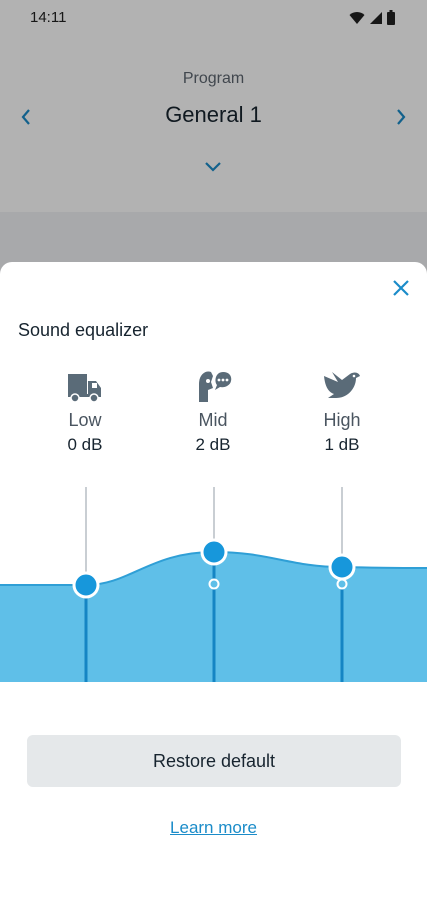  What do you see at coordinates (84, 388) in the screenshot?
I see `truck-icon` at bounding box center [84, 388].